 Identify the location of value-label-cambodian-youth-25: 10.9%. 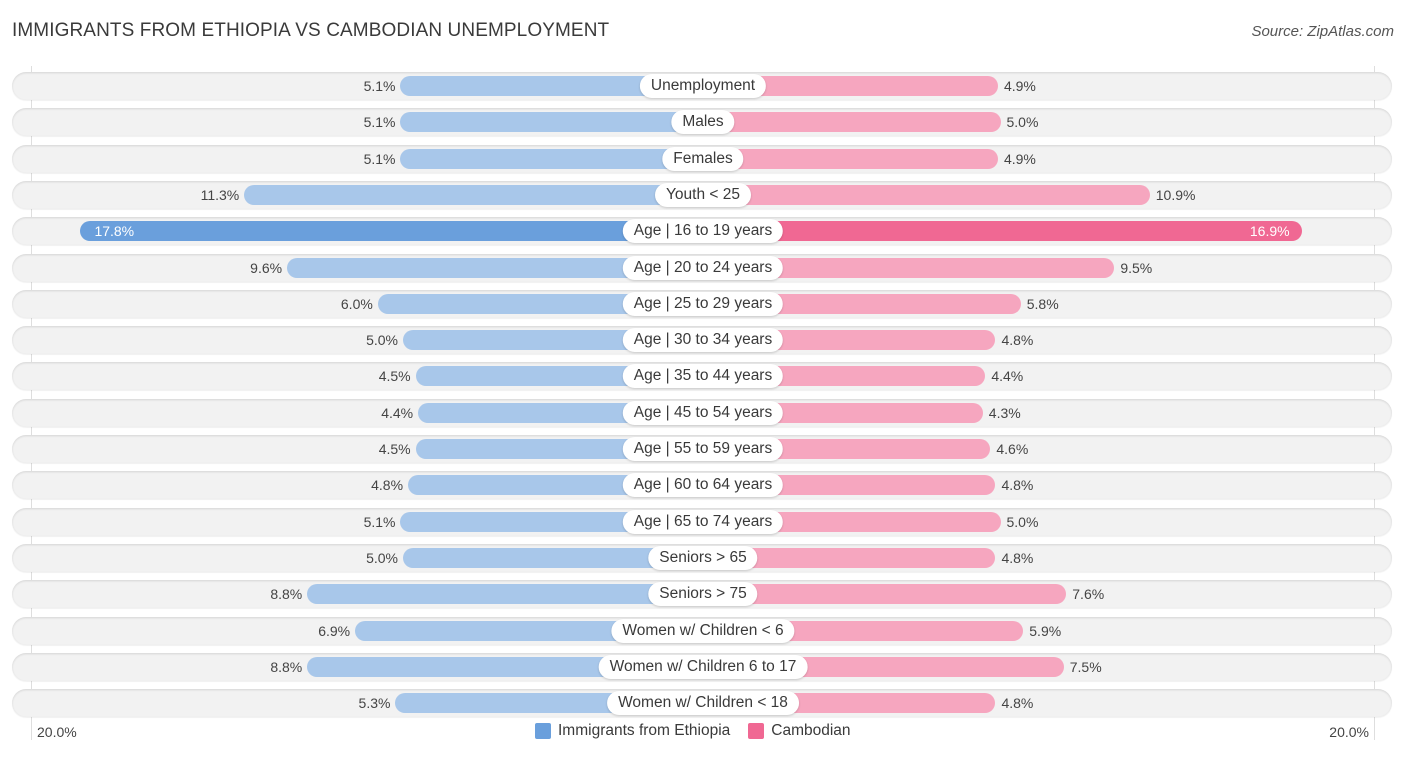
(1175, 194).